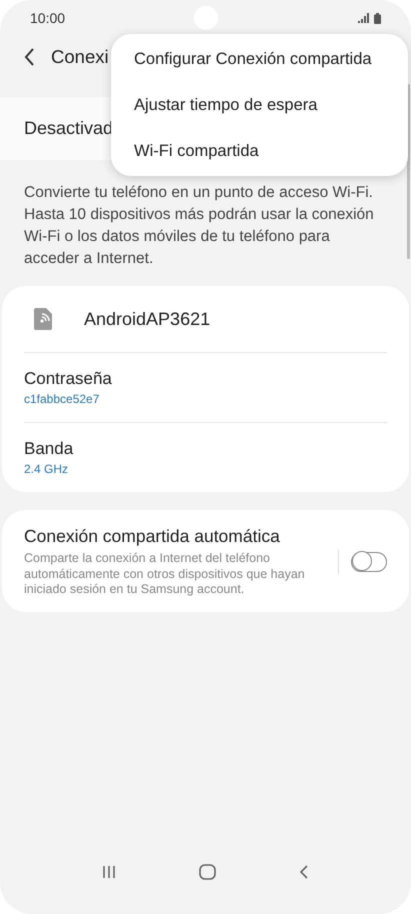  I want to click on status-time: 10:00, so click(48, 18).